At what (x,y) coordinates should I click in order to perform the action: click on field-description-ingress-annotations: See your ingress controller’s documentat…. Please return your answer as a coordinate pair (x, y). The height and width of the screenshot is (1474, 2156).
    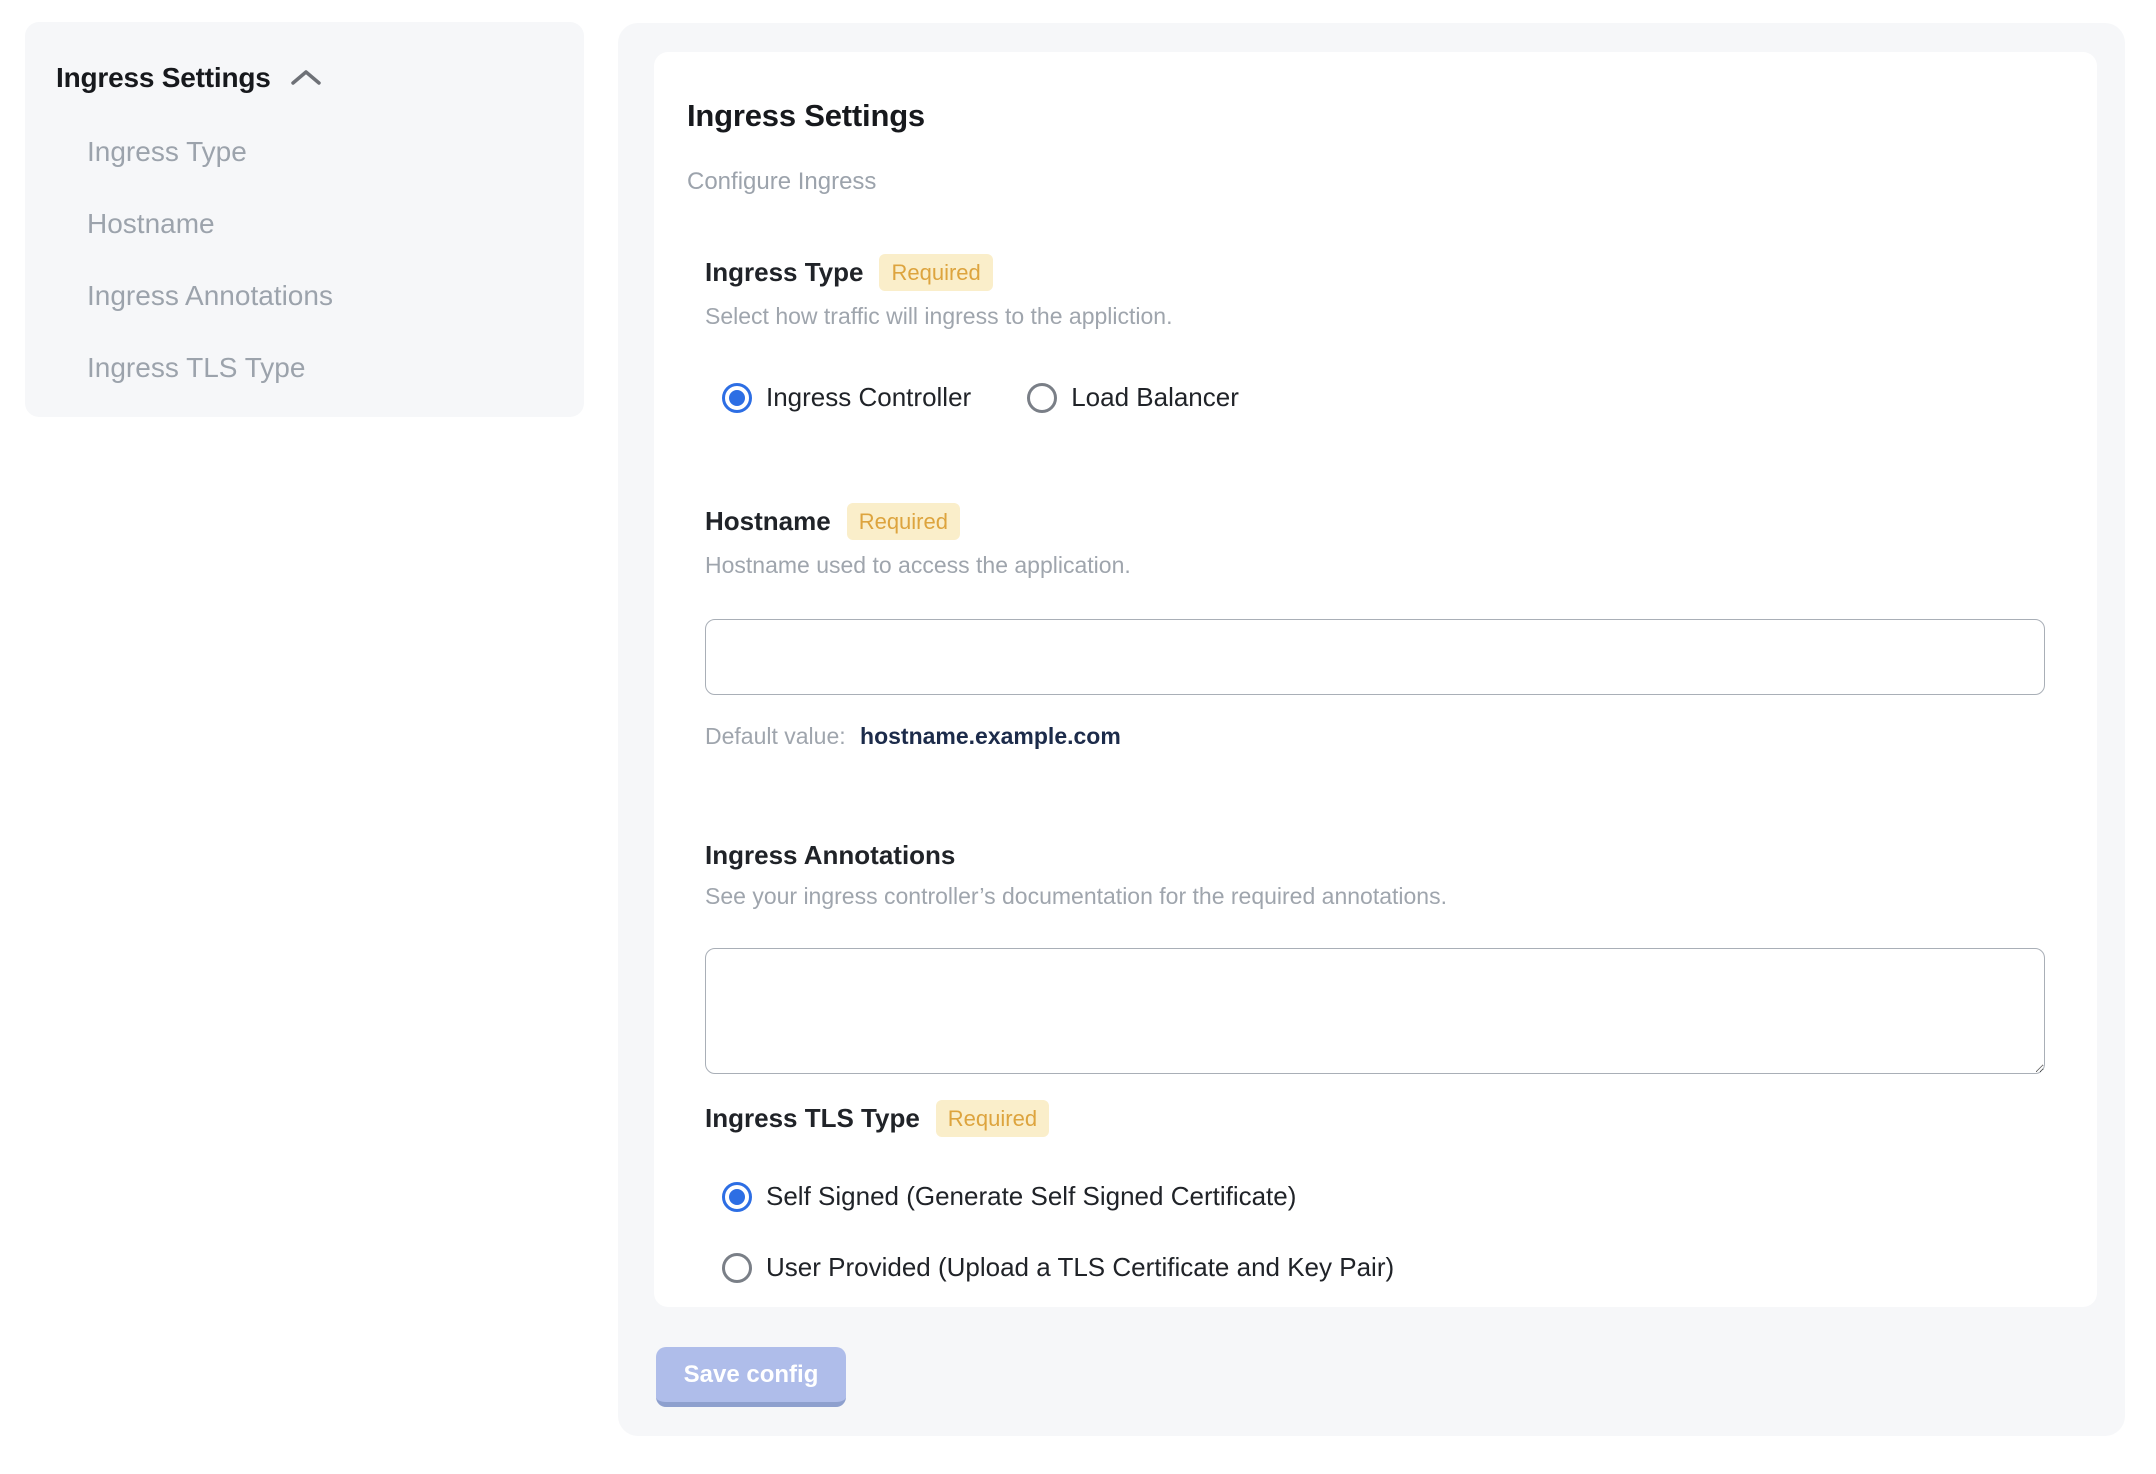
    Looking at the image, I should click on (1076, 896).